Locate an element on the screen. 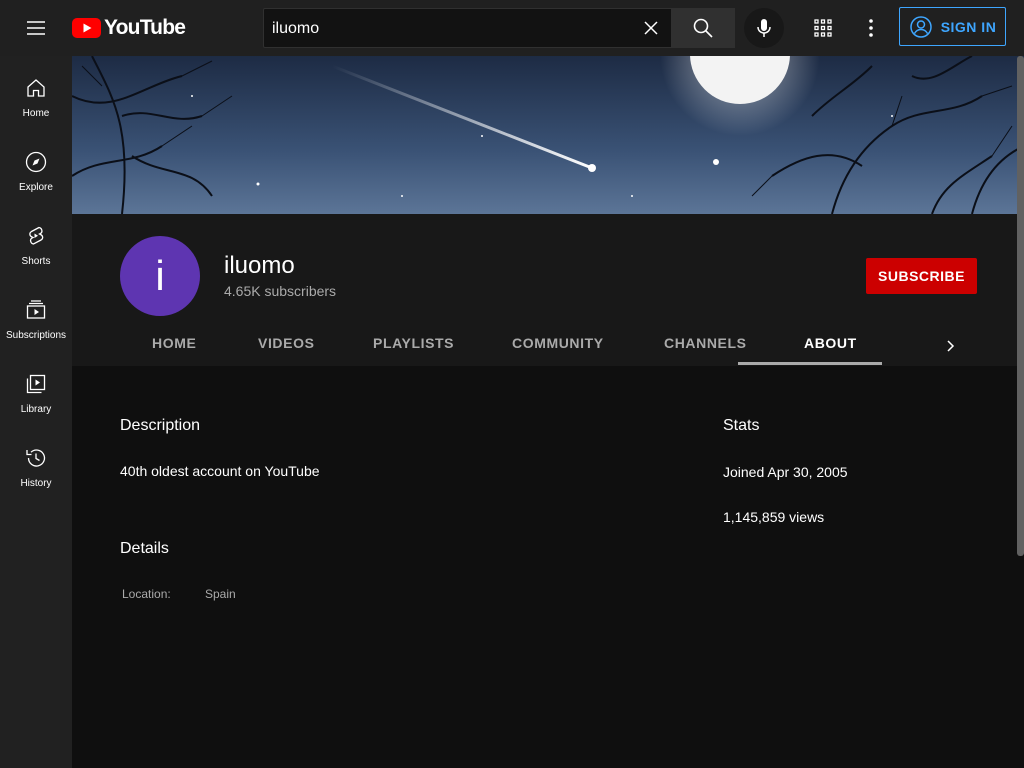 This screenshot has height=768, width=1024. sidebar-item-label: Home is located at coordinates (36, 113).